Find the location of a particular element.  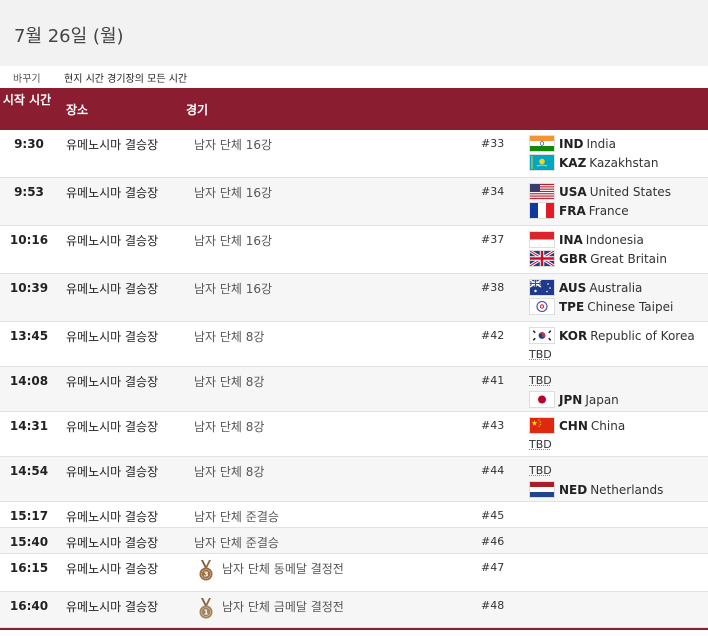

team: IND India is located at coordinates (593, 143).